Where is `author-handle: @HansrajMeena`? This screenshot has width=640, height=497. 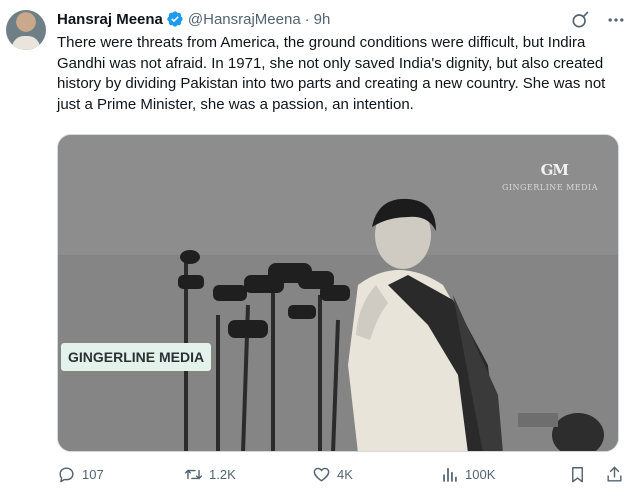 author-handle: @HansrajMeena is located at coordinates (244, 19).